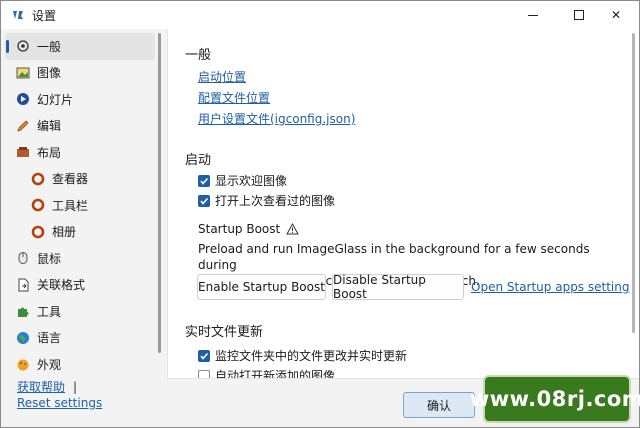  Describe the element at coordinates (41, 387) in the screenshot. I see `help-link: 获取帮助` at that location.